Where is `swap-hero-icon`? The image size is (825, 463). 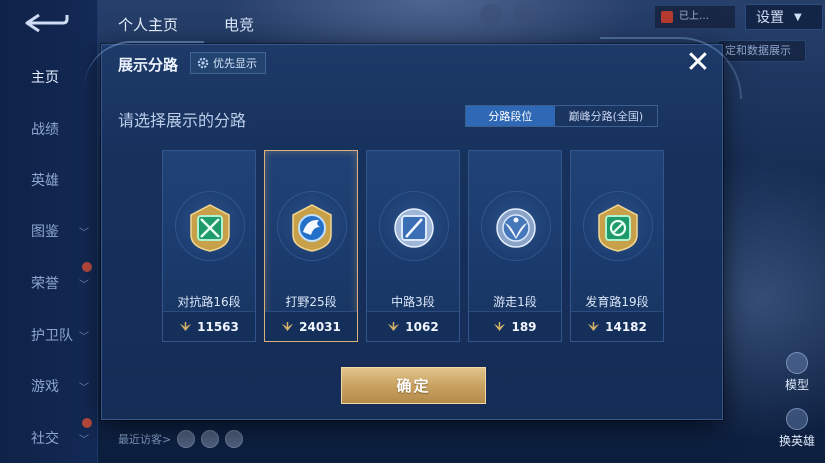 swap-hero-icon is located at coordinates (797, 419).